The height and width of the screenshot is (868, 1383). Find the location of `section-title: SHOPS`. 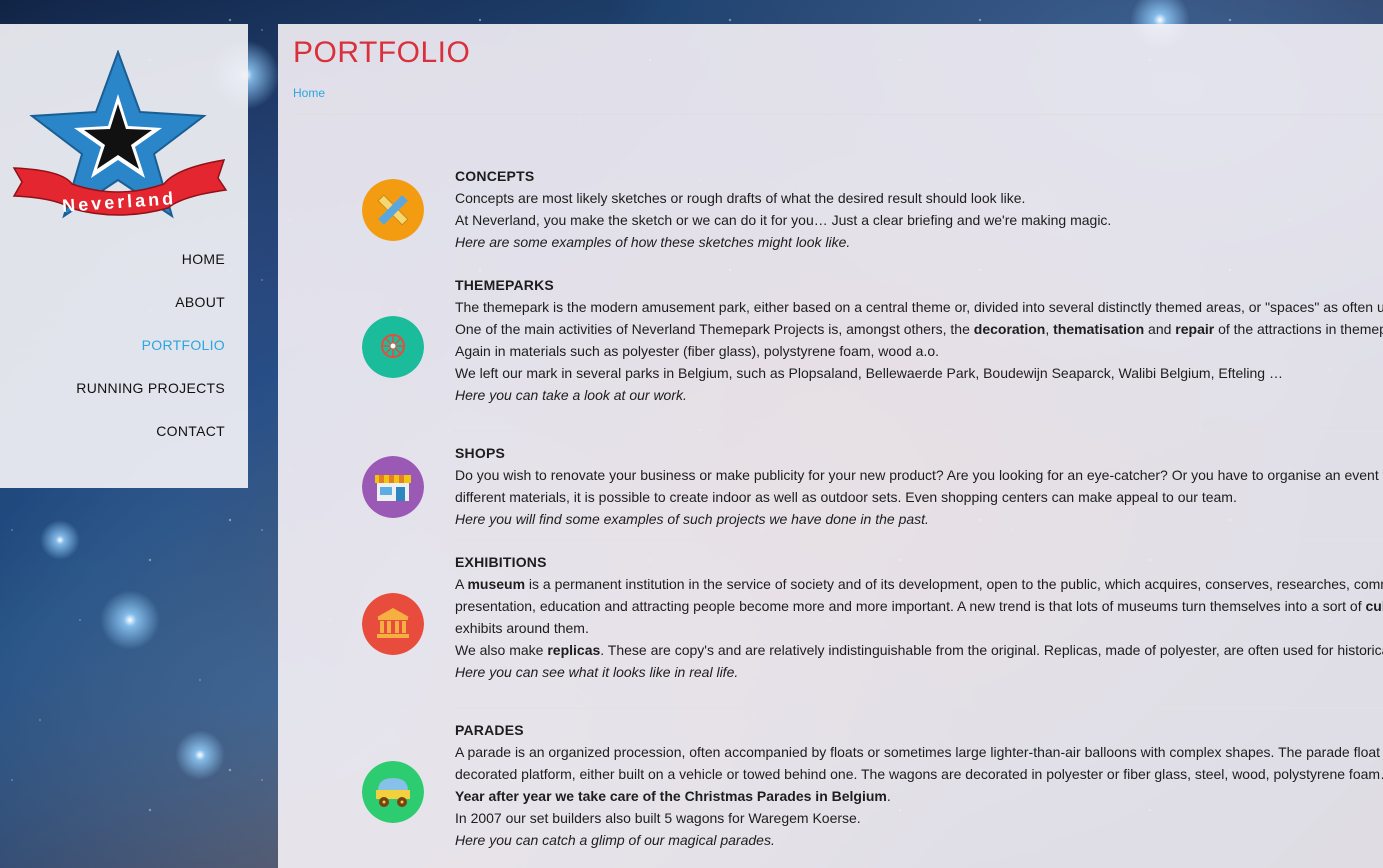

section-title: SHOPS is located at coordinates (480, 453).